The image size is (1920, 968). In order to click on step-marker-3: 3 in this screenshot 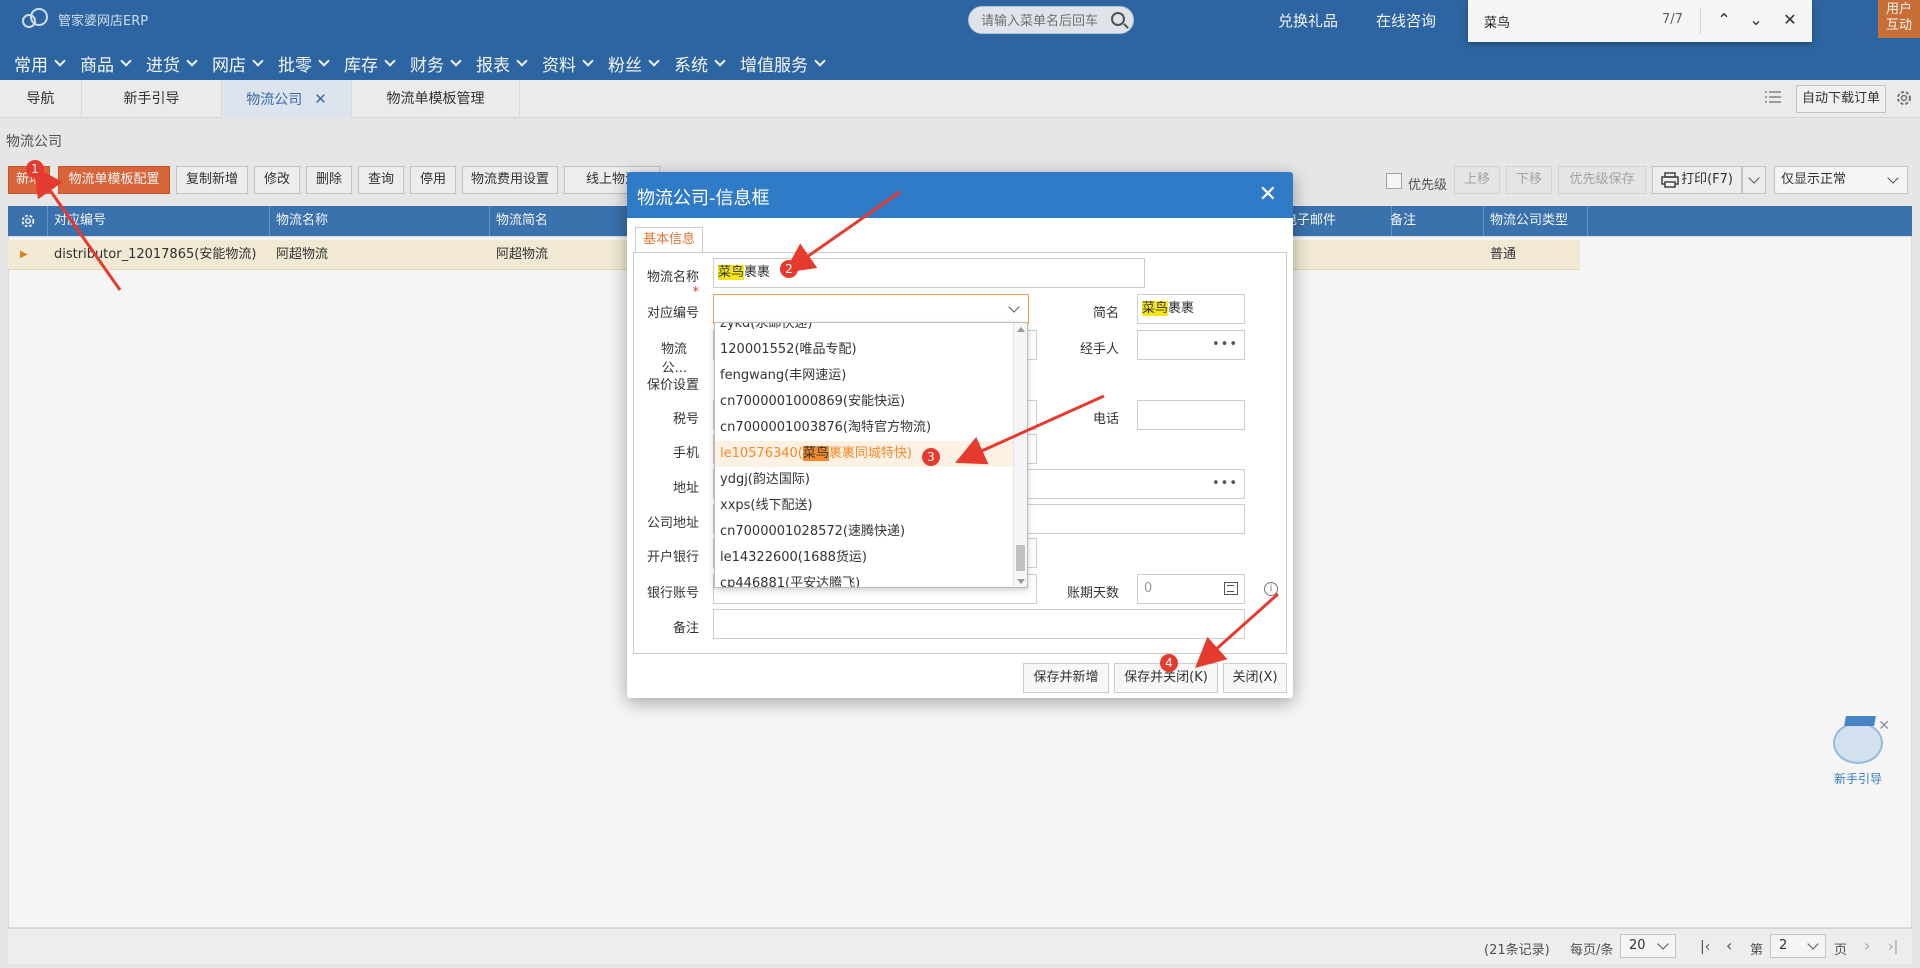, I will do `click(931, 457)`.